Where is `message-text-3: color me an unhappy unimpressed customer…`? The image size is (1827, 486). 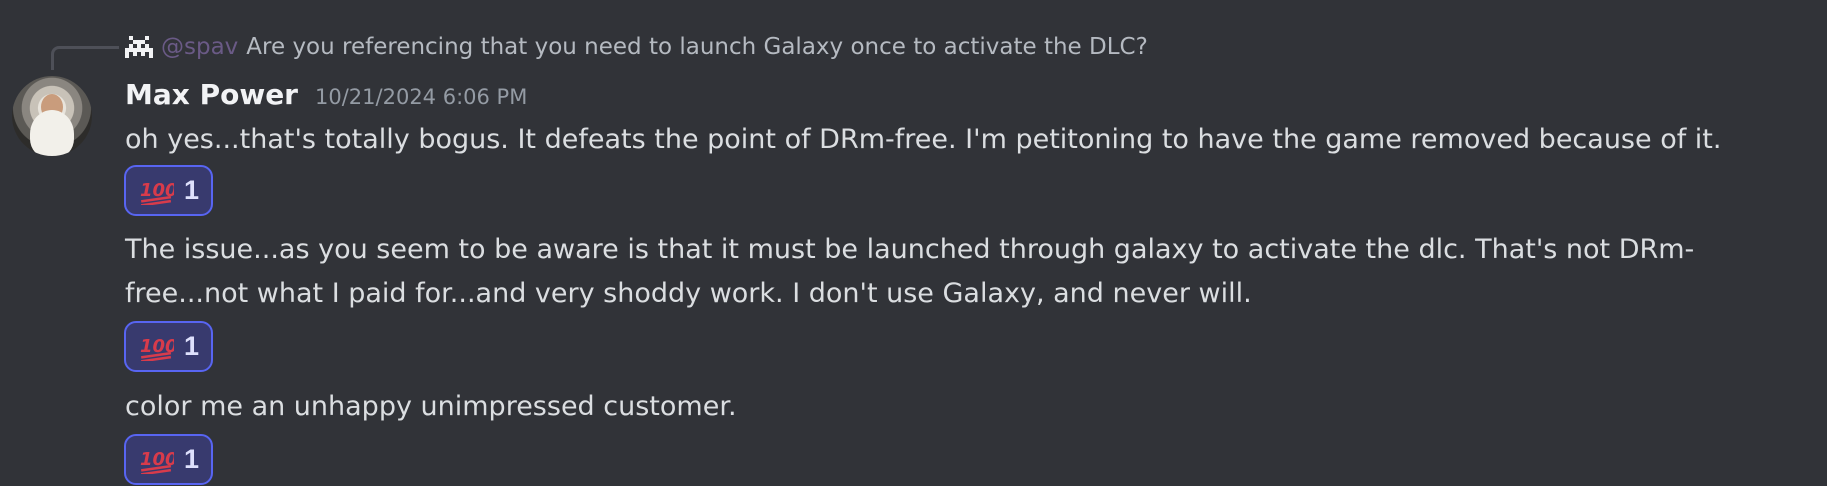
message-text-3: color me an unhappy unimpressed customer… is located at coordinates (431, 406).